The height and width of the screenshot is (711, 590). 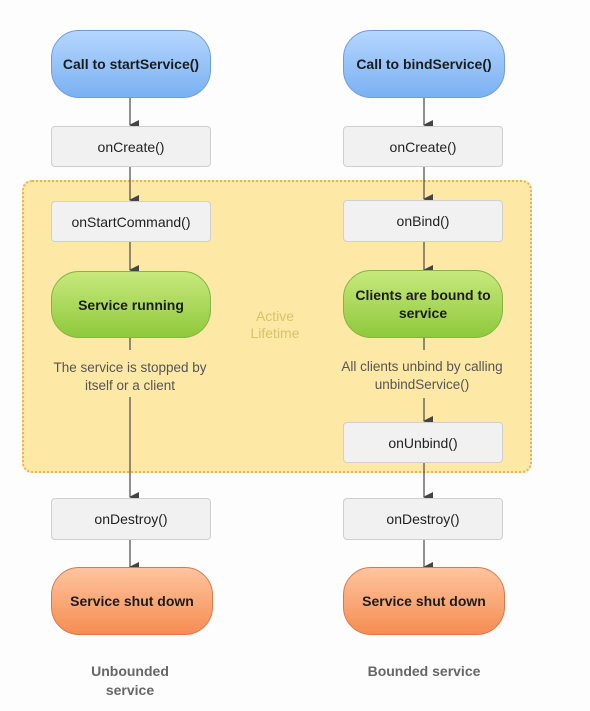 I want to click on ondestroy-node-right: onDestroy(), so click(x=423, y=519).